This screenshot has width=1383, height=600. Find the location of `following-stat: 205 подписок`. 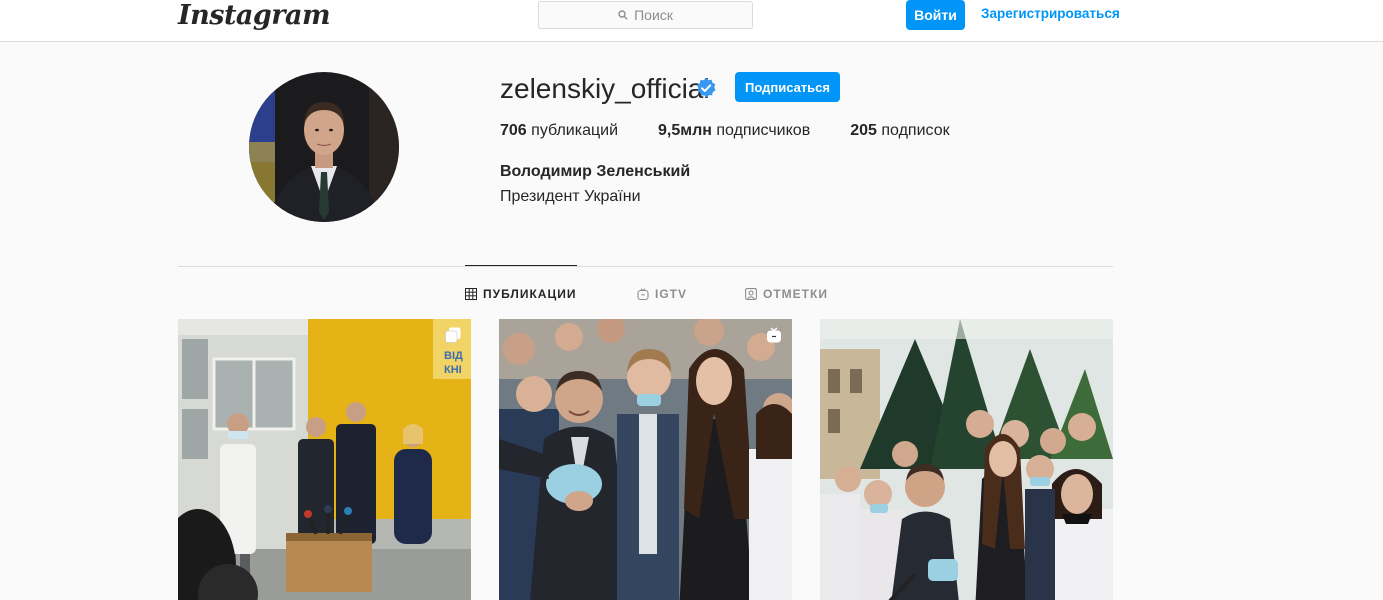

following-stat: 205 подписок is located at coordinates (899, 131).